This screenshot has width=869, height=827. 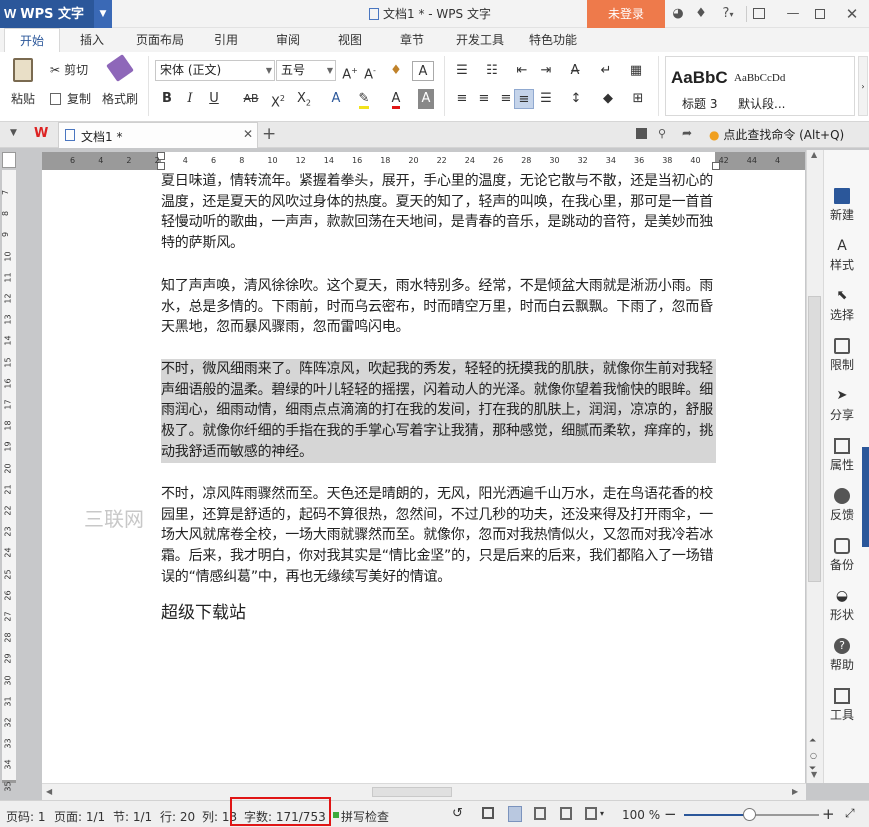 I want to click on text-border-icon: A, so click(x=423, y=71).